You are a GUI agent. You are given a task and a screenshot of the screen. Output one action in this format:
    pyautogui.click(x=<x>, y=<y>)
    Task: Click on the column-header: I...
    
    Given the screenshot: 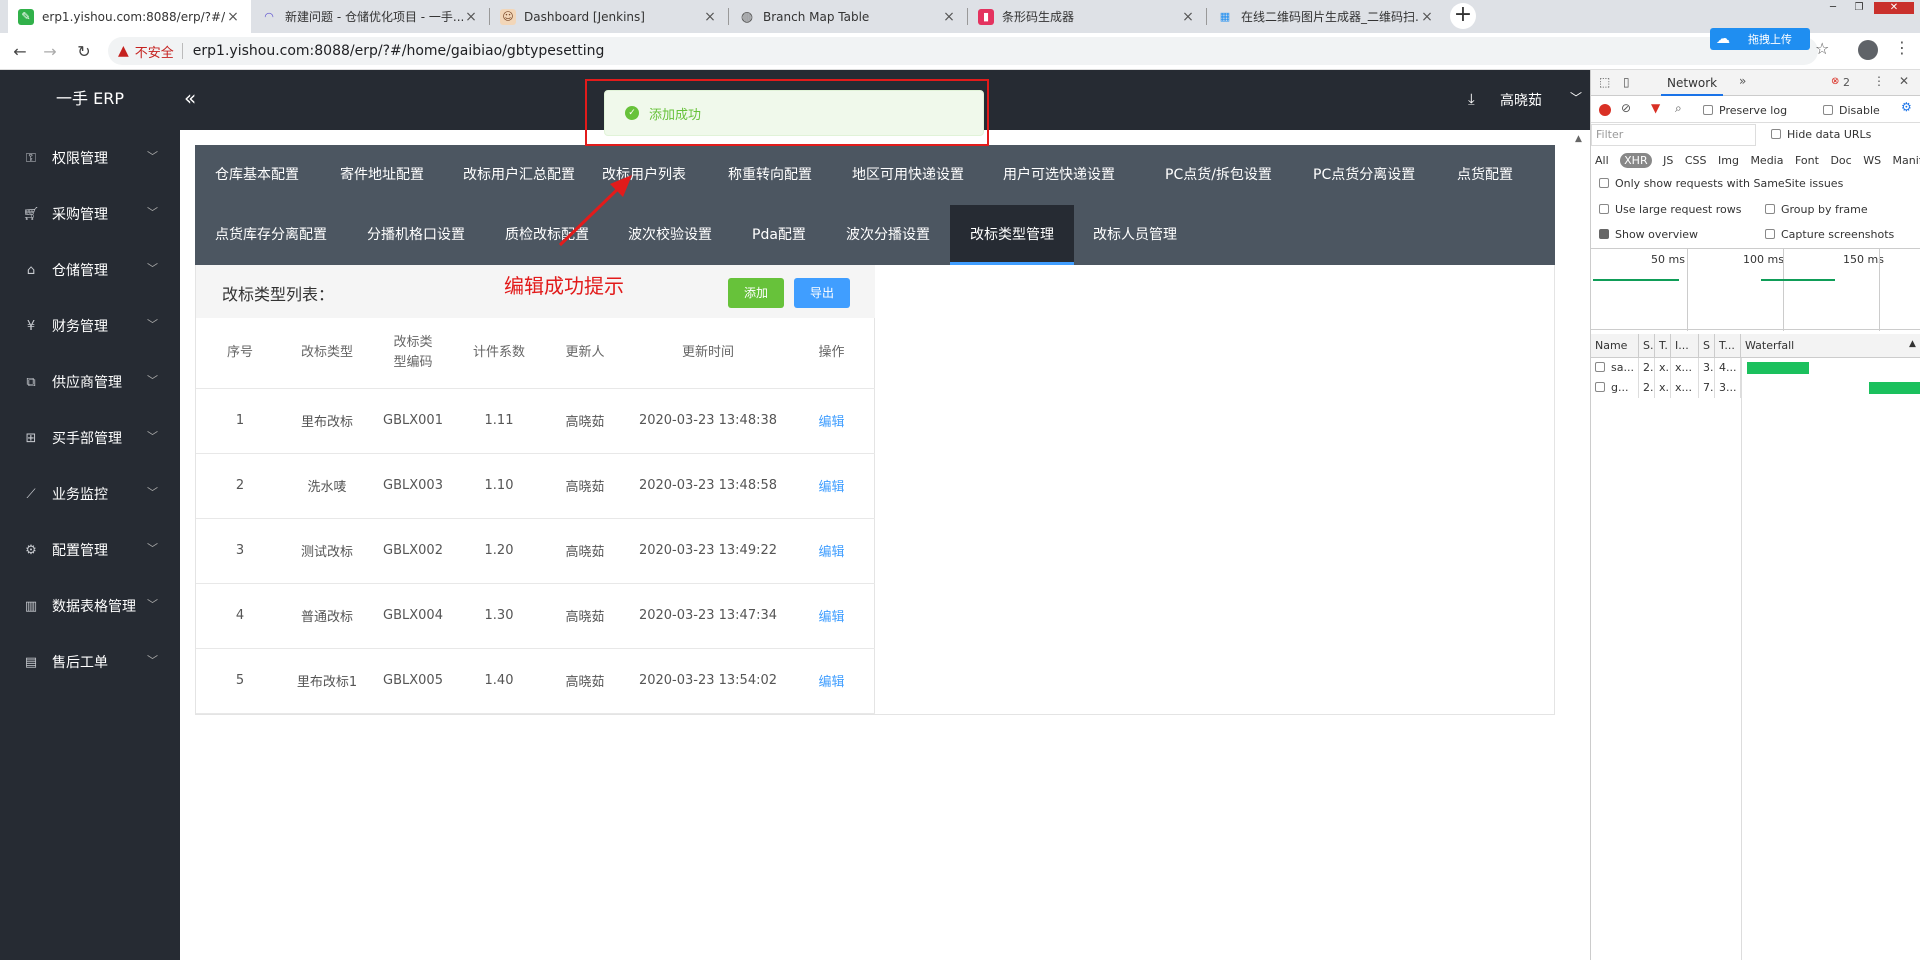 What is the action you would take?
    pyautogui.click(x=1685, y=346)
    